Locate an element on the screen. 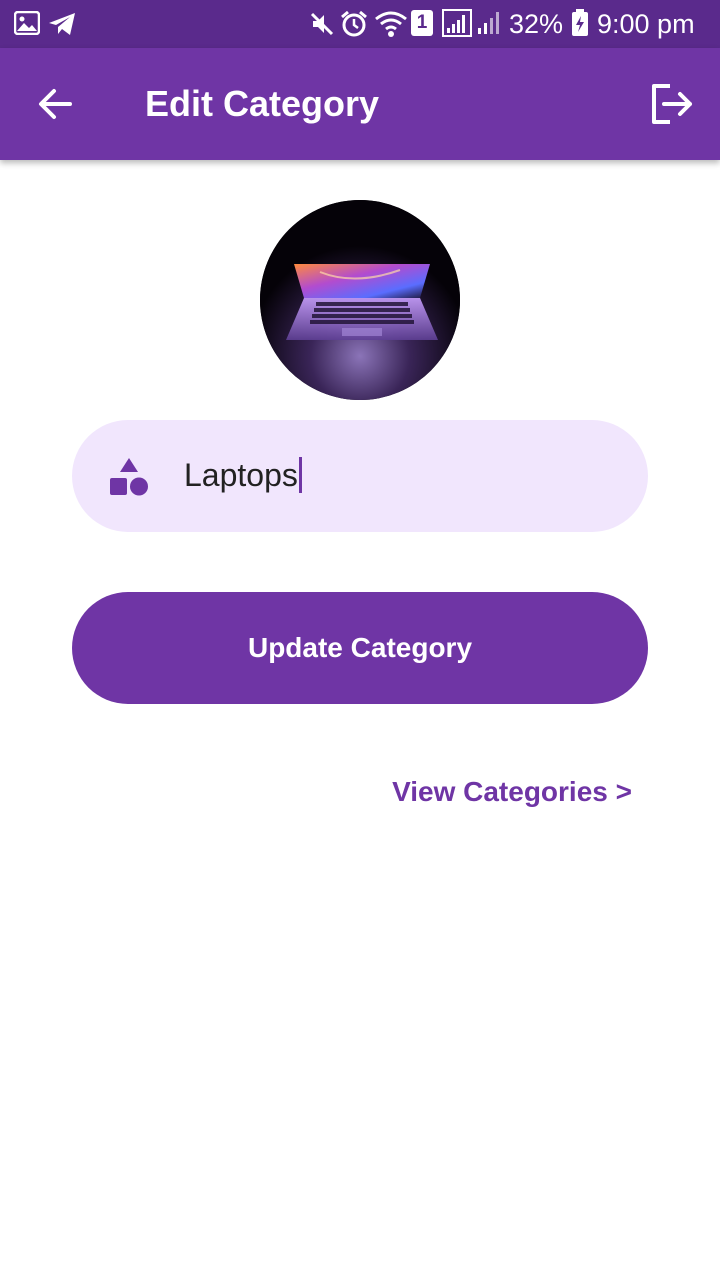 Image resolution: width=720 pixels, height=1280 pixels. back-button is located at coordinates (56, 104).